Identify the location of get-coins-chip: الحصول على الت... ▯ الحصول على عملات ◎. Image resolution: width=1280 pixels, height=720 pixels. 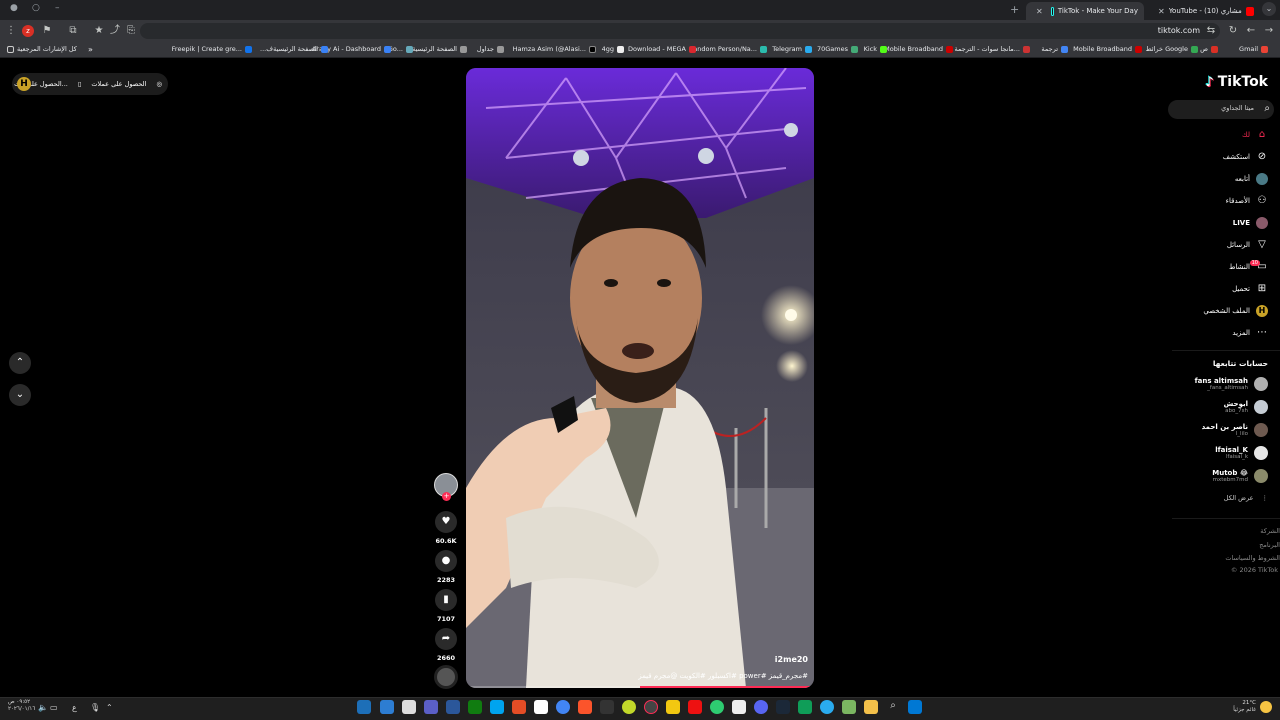
(90, 84).